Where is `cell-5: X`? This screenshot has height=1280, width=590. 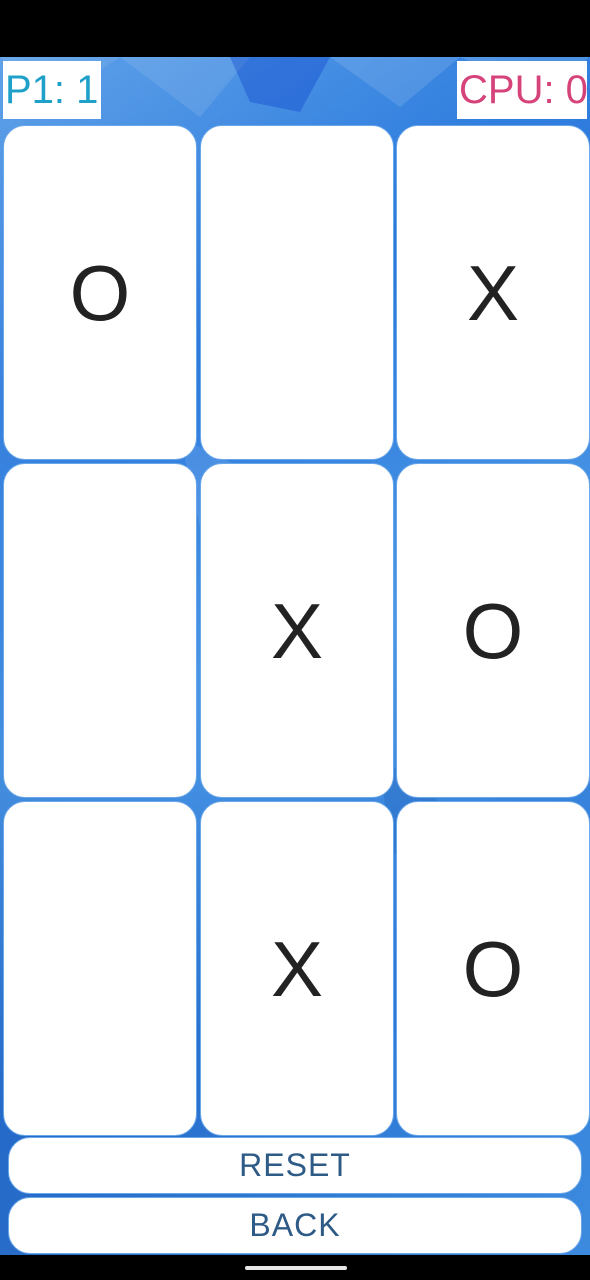 cell-5: X is located at coordinates (297, 630).